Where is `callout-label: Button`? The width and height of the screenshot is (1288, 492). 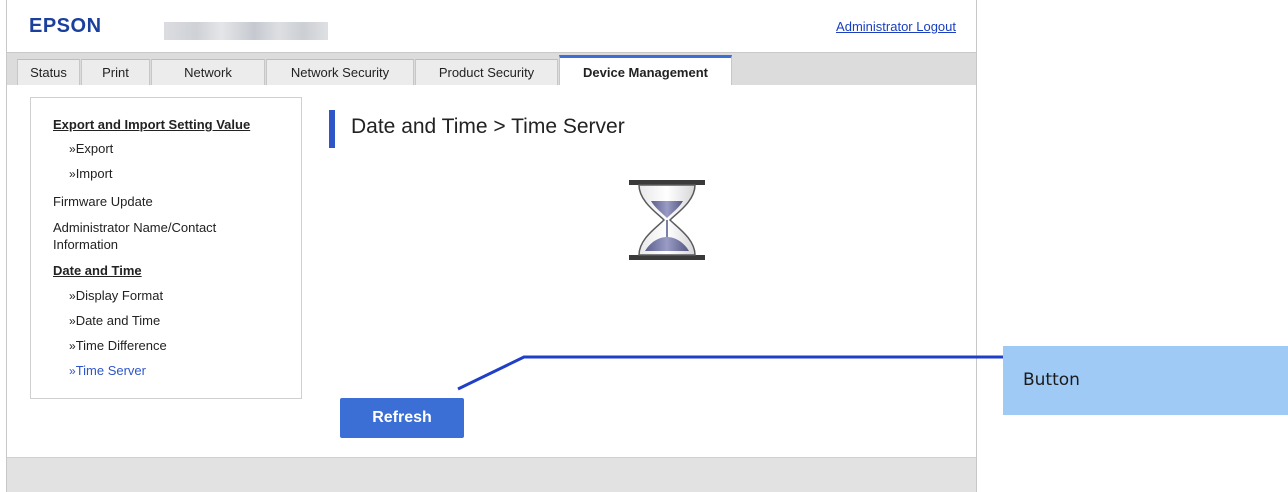 callout-label: Button is located at coordinates (1051, 380).